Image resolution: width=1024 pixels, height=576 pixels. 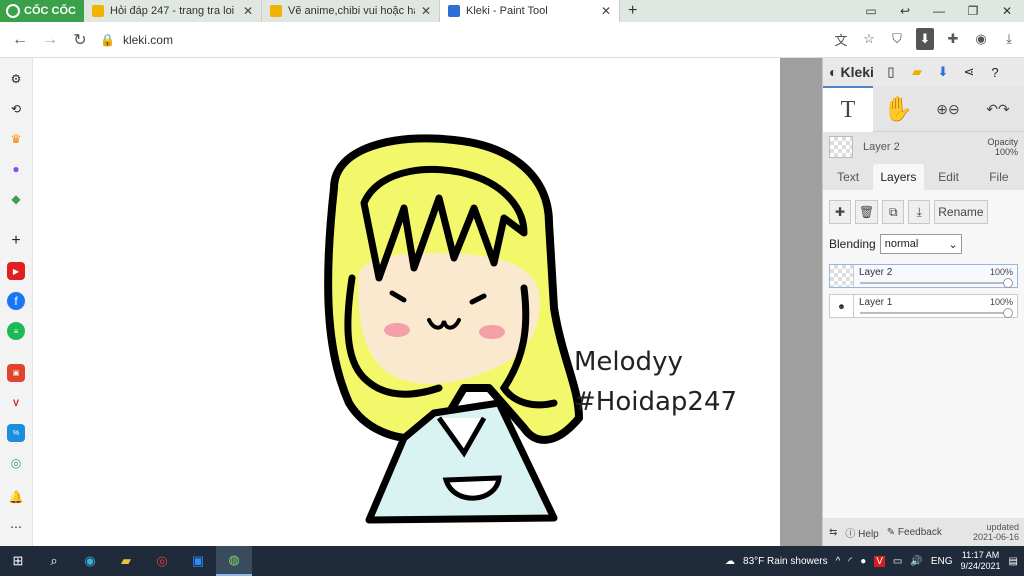 I want to click on undo-redo-icon: ↶↷, so click(x=998, y=109).